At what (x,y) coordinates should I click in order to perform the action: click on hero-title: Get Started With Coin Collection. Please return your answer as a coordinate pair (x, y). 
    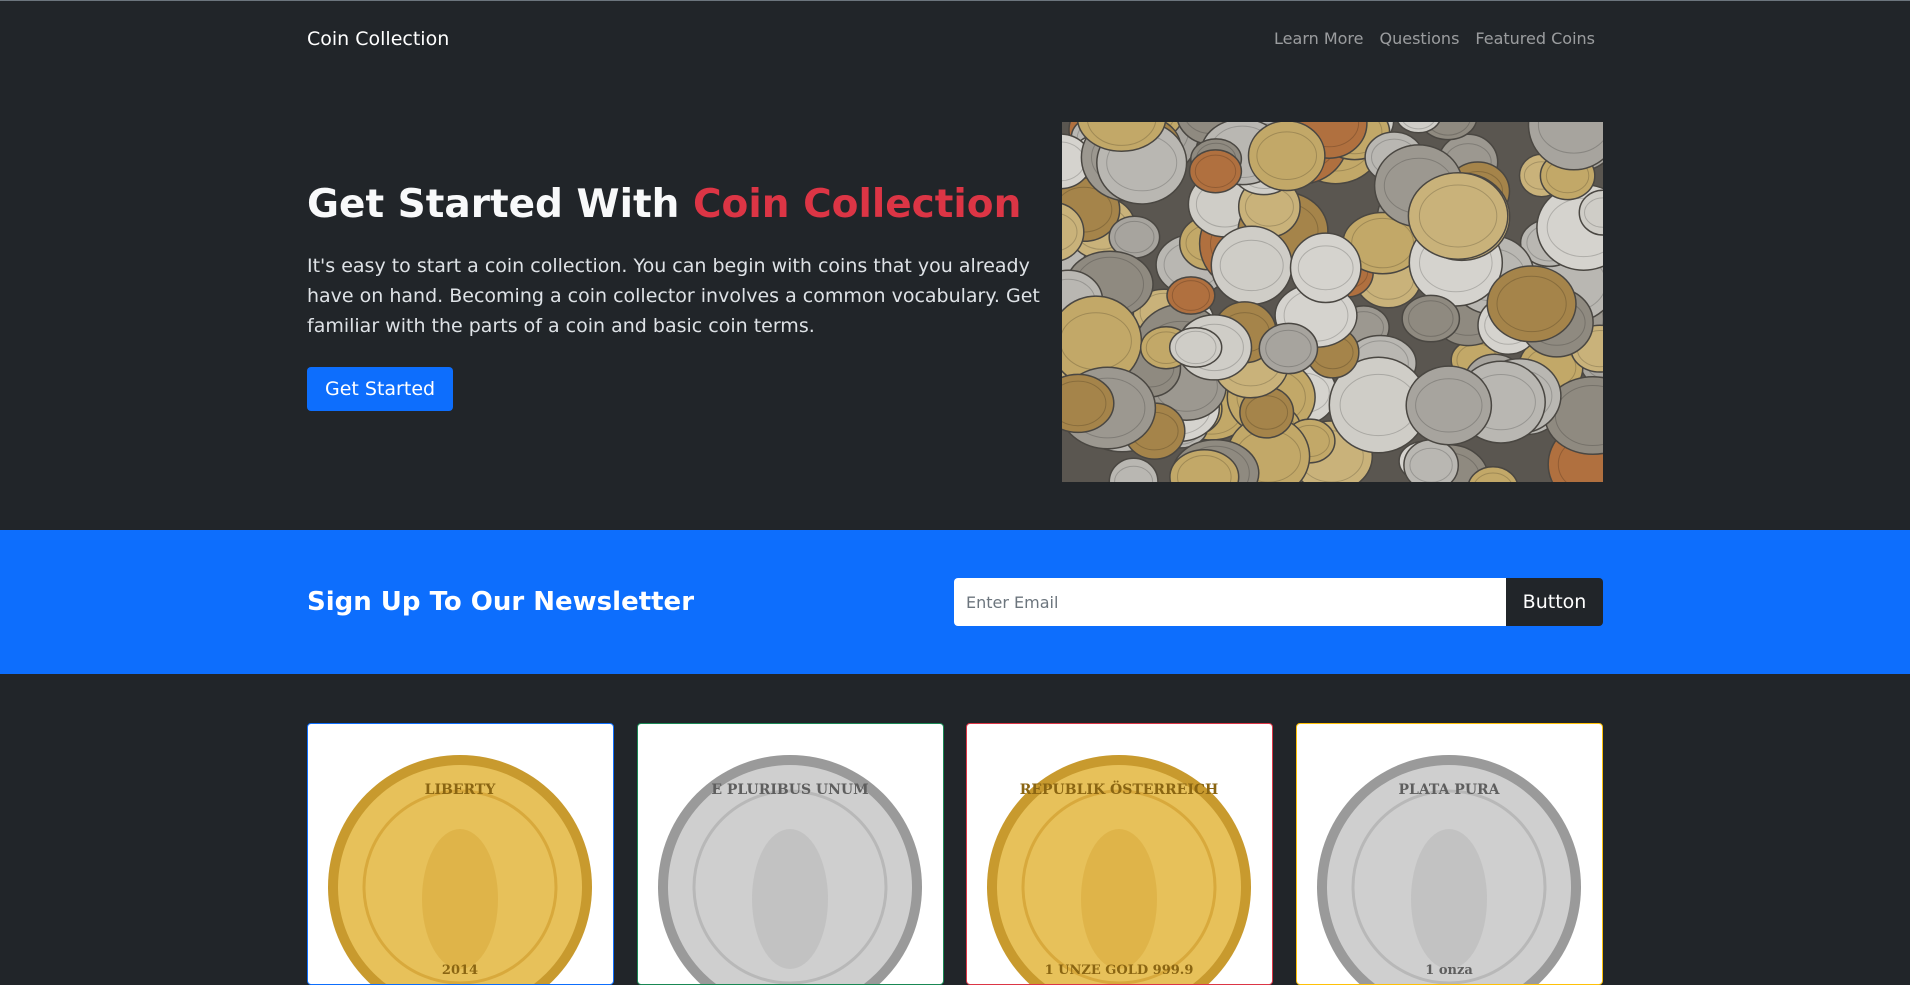
    Looking at the image, I should click on (684, 205).